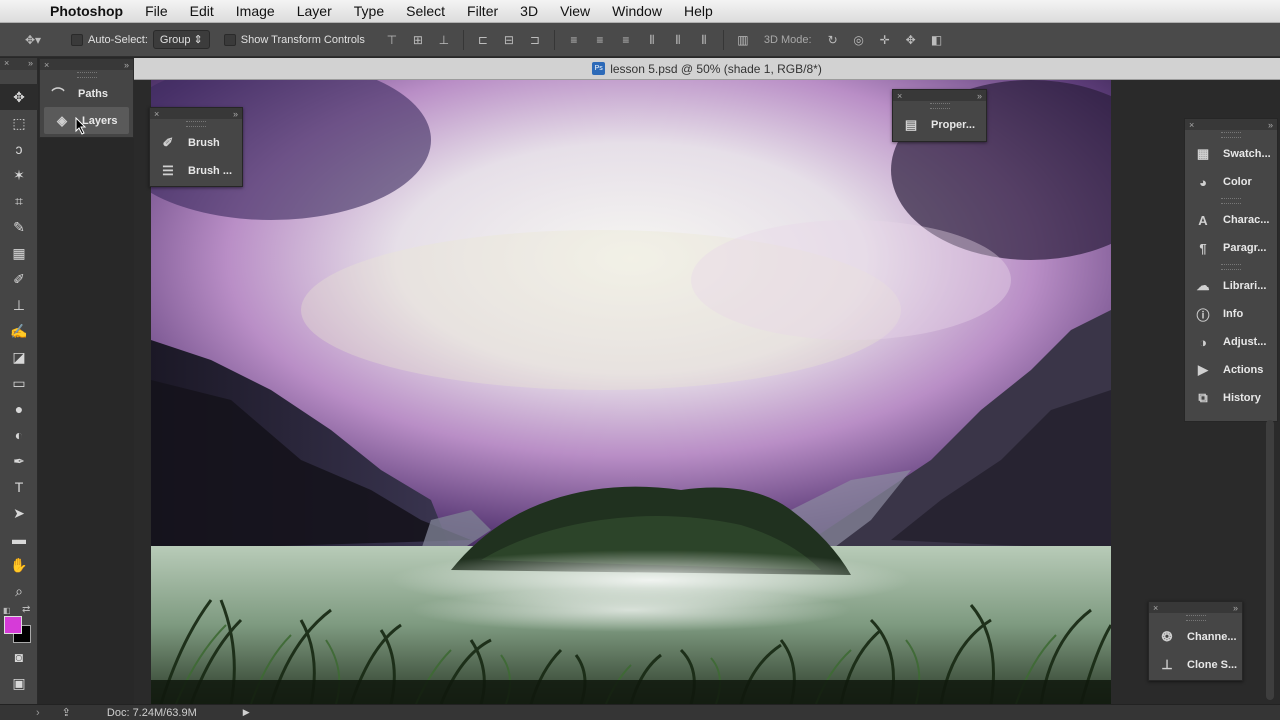  What do you see at coordinates (1231, 370) in the screenshot?
I see `panel-item-actions: ▶ Actions` at bounding box center [1231, 370].